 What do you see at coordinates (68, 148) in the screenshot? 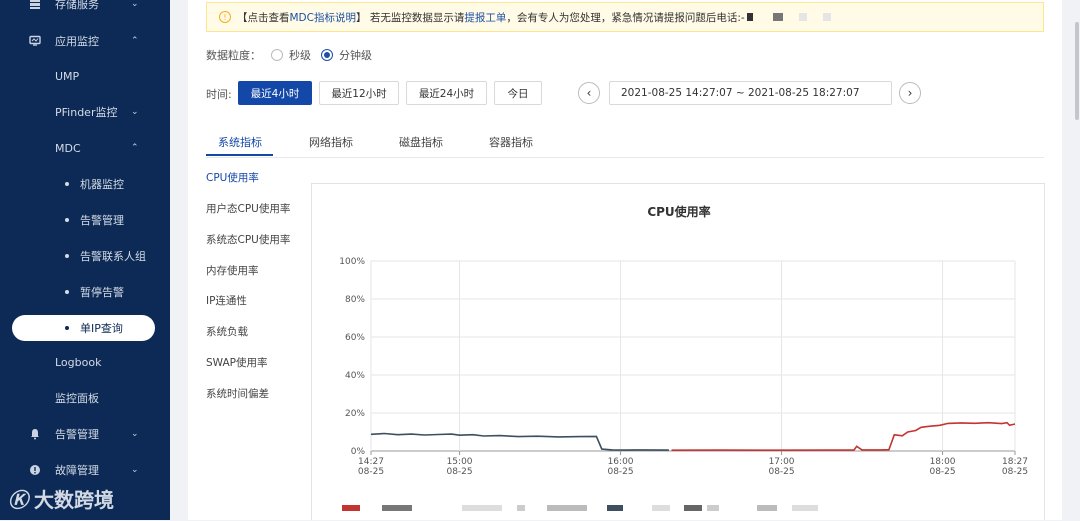
I see `sidebar-item-label: MDC` at bounding box center [68, 148].